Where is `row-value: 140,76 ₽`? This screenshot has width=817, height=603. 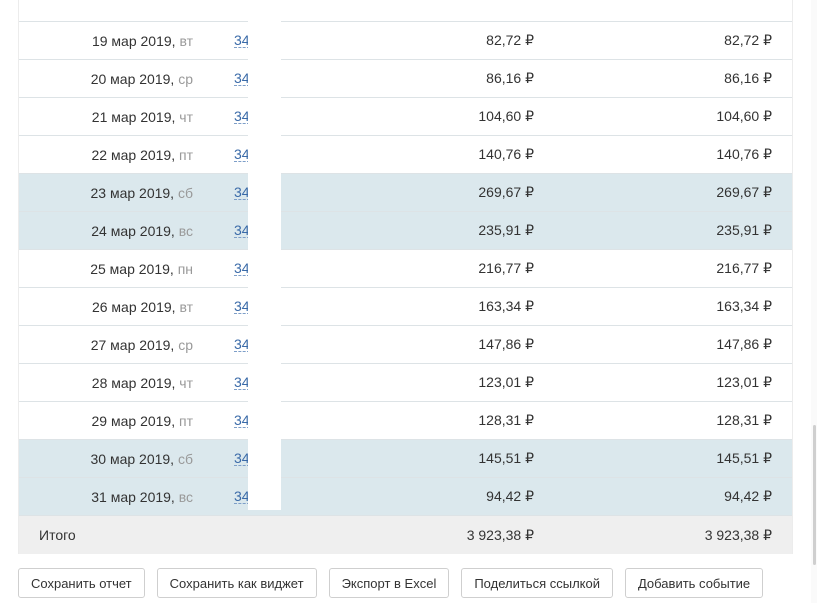
row-value: 140,76 ₽ is located at coordinates (506, 154).